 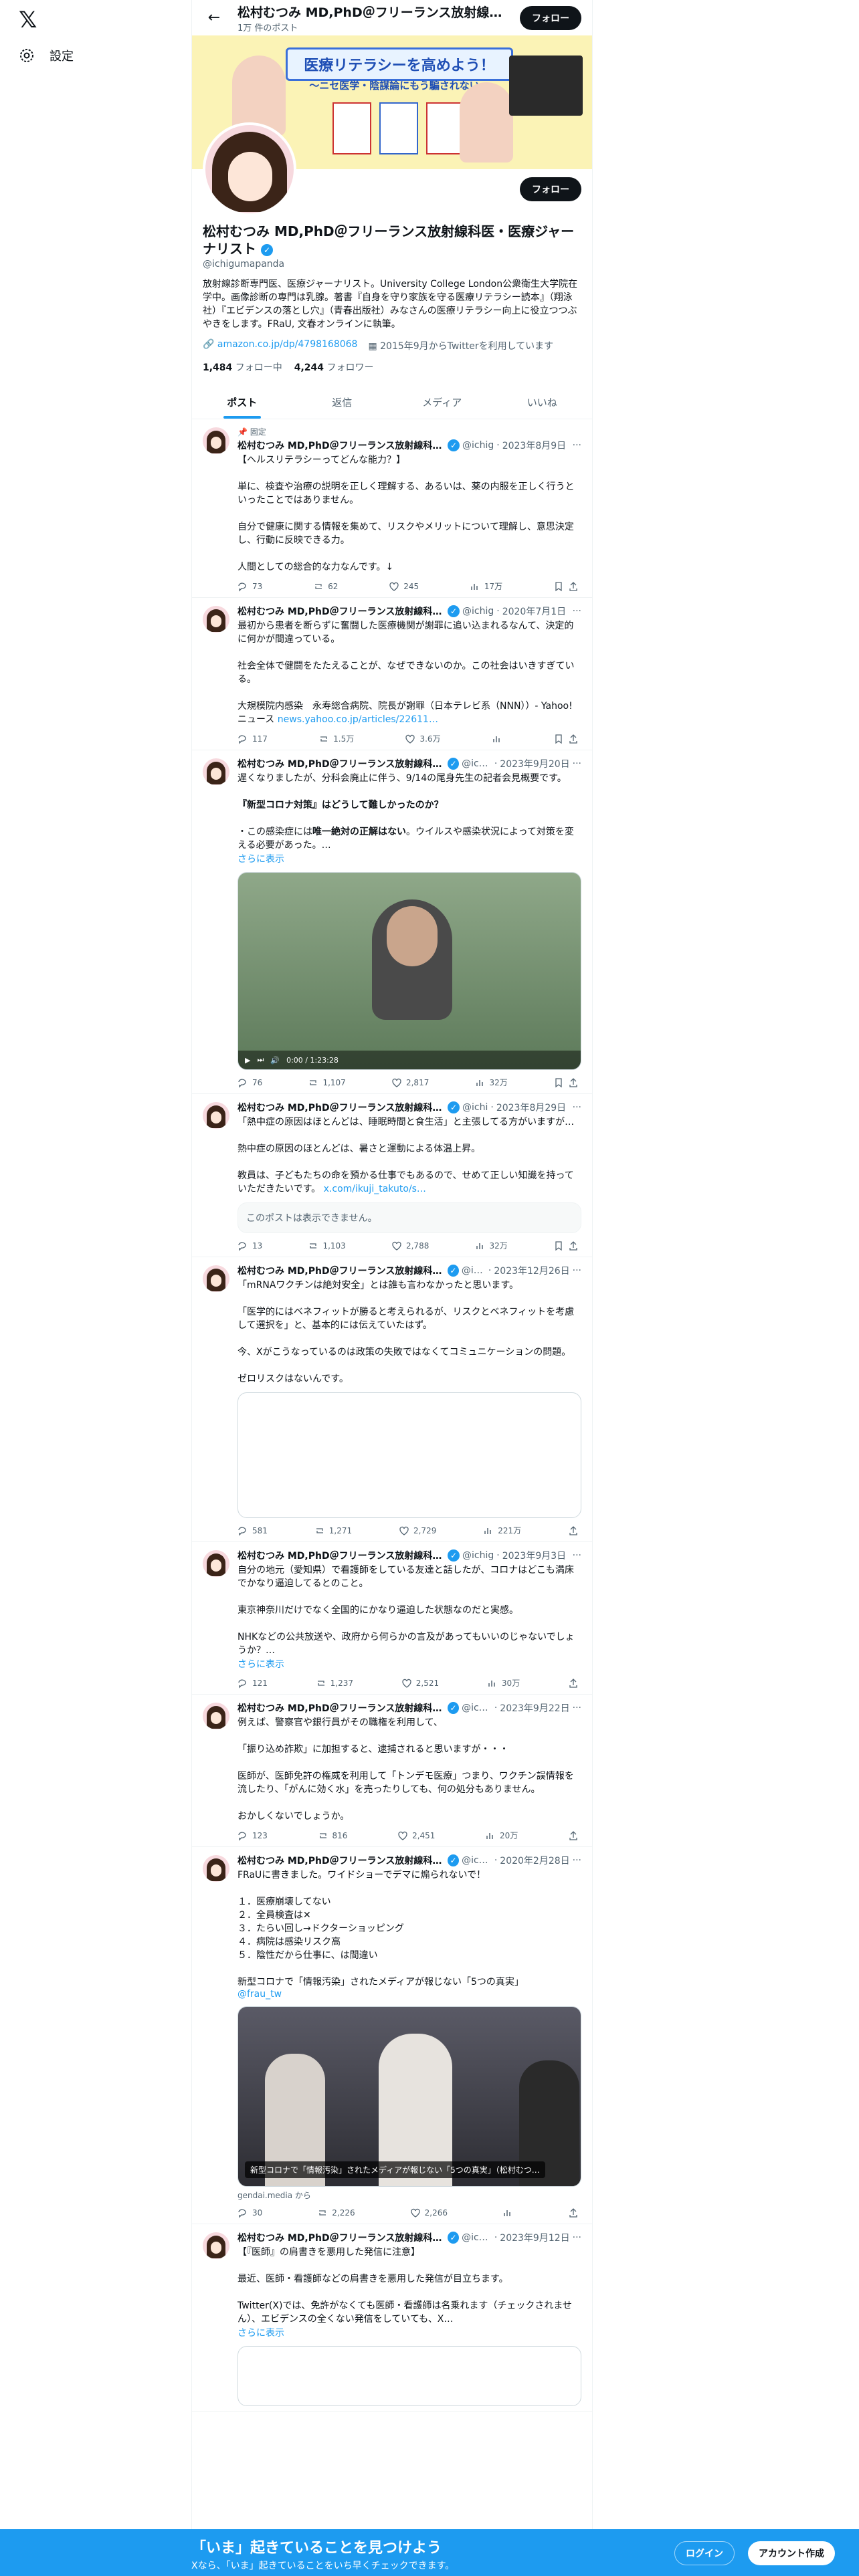 What do you see at coordinates (542, 402) in the screenshot?
I see `tab-likes: いいね` at bounding box center [542, 402].